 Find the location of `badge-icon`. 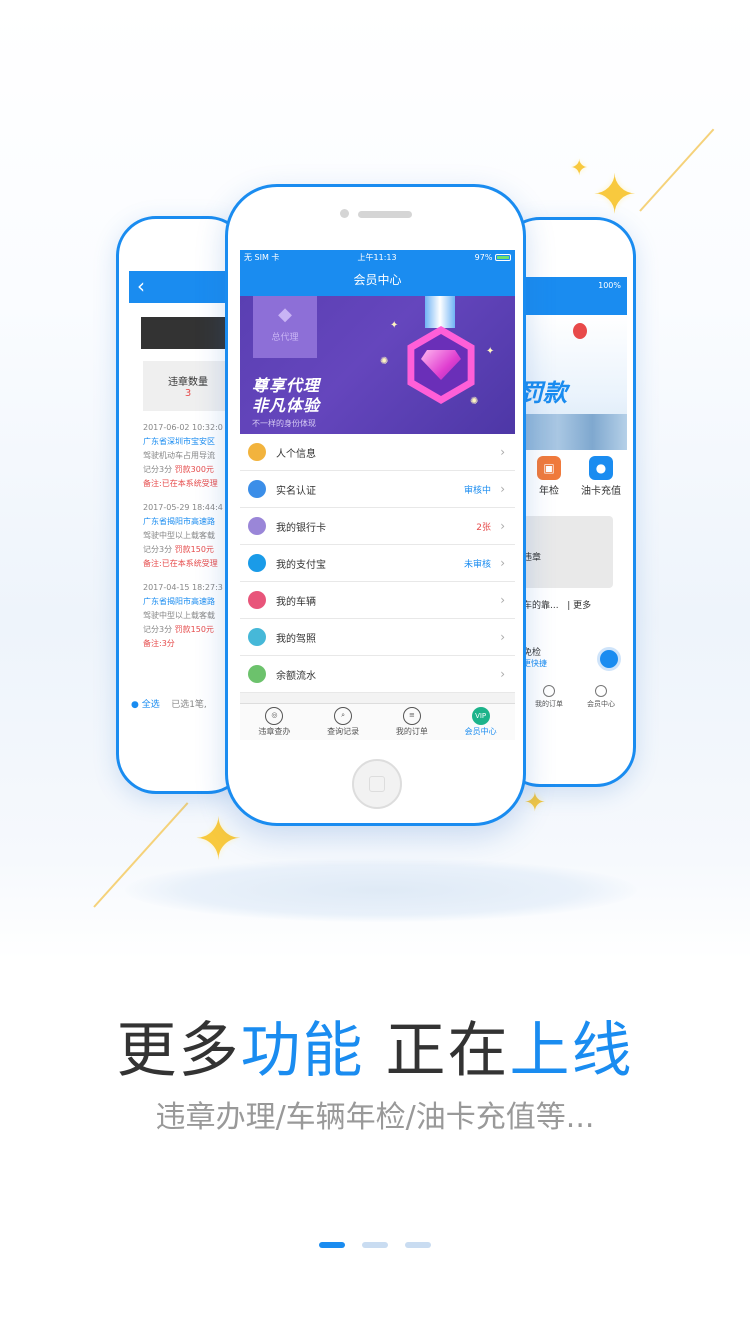

badge-icon is located at coordinates (609, 659).